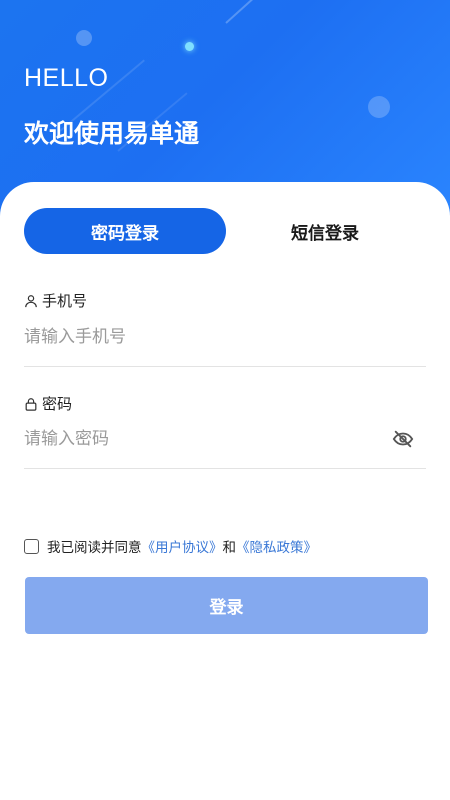 This screenshot has height=800, width=450. Describe the element at coordinates (189, 439) in the screenshot. I see `password-input` at that location.